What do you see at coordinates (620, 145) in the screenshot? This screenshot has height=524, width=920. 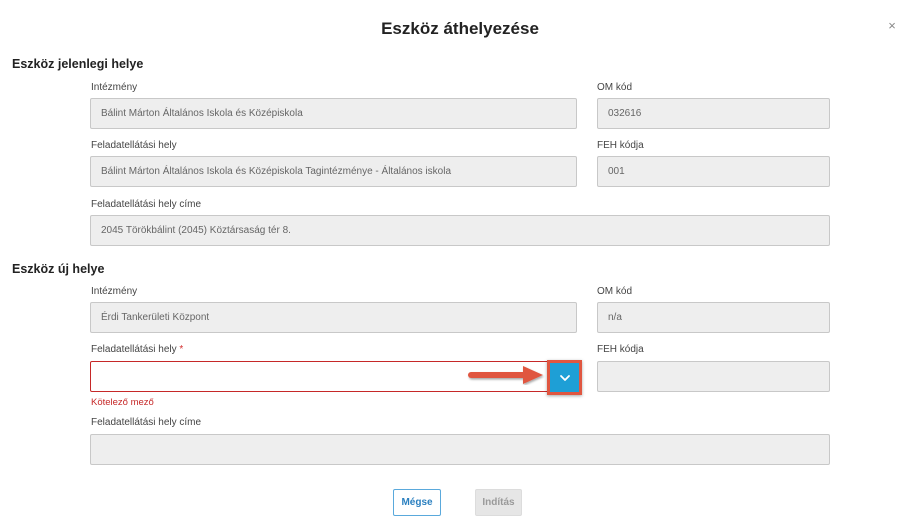 I see `current-feh-code-label: FEH kódja` at bounding box center [620, 145].